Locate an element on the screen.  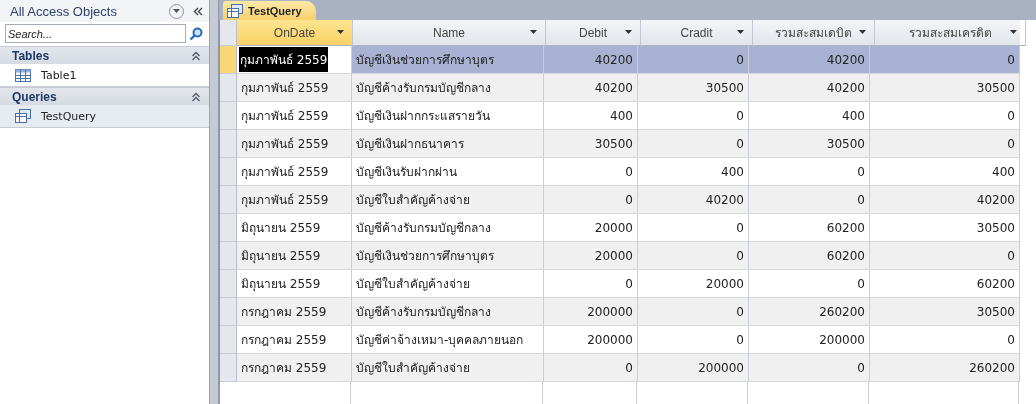
table-icon is located at coordinates (23, 75).